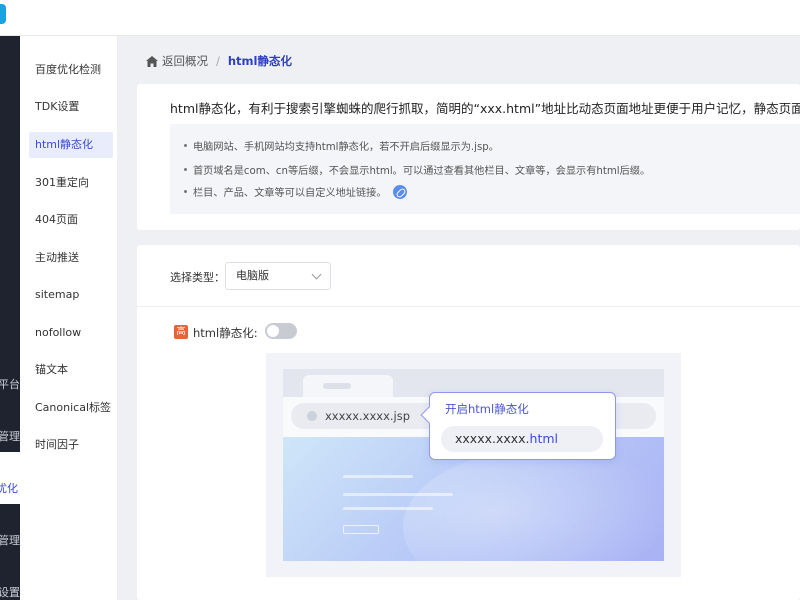 The height and width of the screenshot is (600, 800). Describe the element at coordinates (225, 333) in the screenshot. I see `html-static-toggle-label: html静态化:` at that location.